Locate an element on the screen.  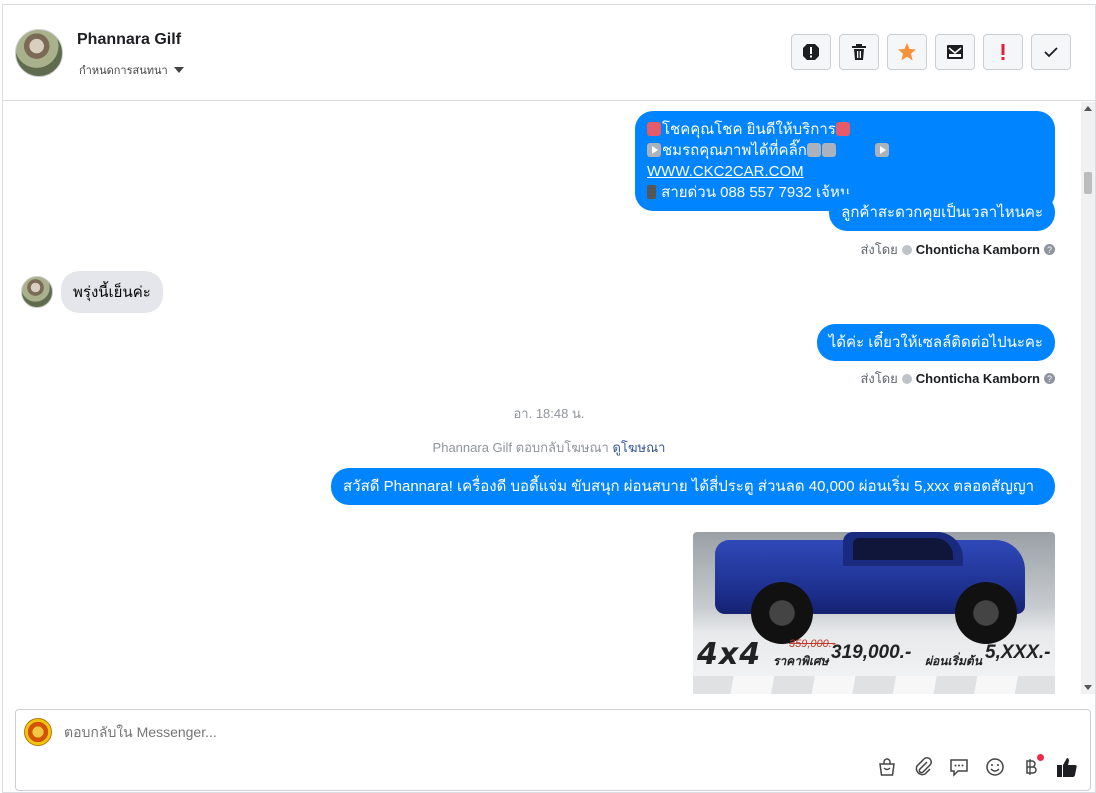
mark-unread-icon is located at coordinates (955, 52).